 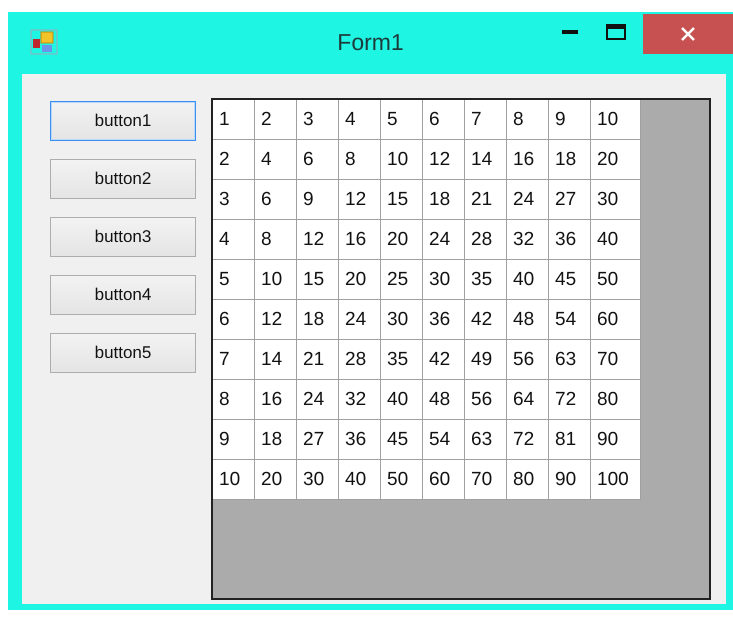 I want to click on form-button: button1, so click(x=123, y=121).